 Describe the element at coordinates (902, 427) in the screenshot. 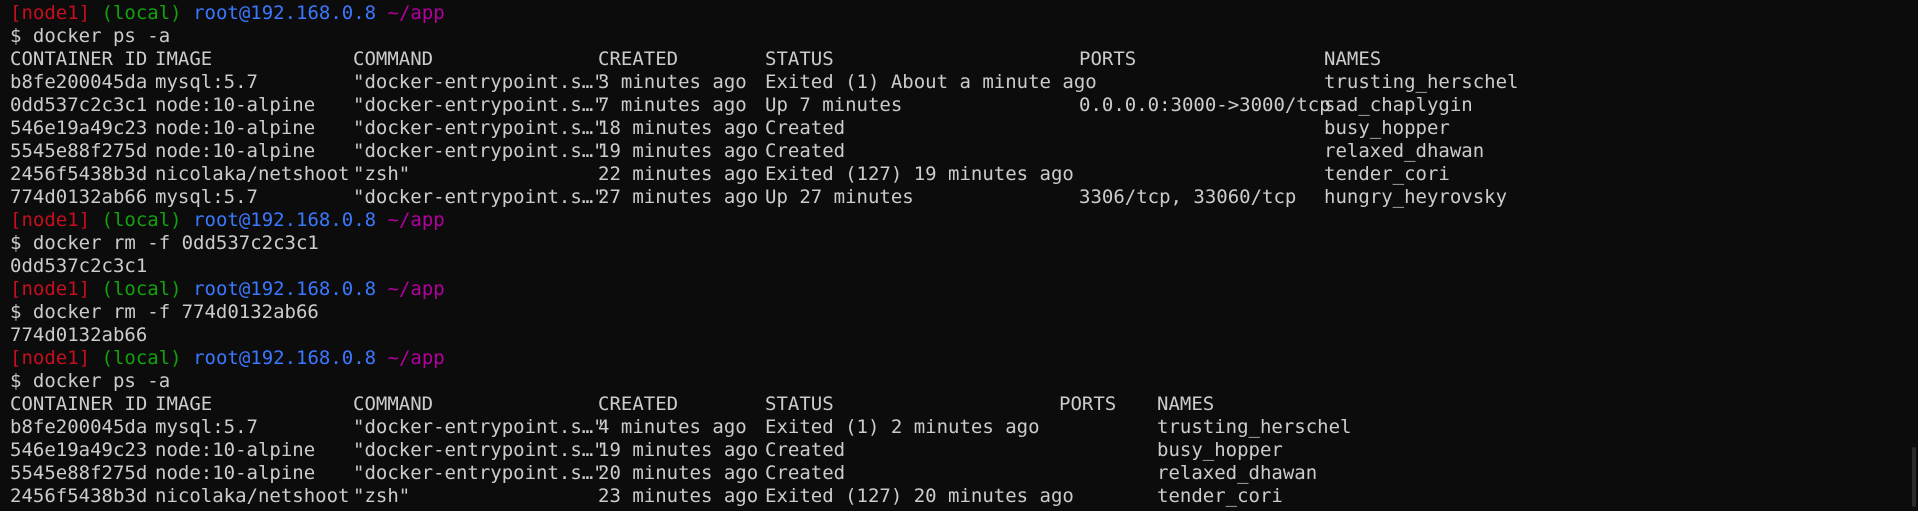

I see `table-cell: Exited (1) 2 minutes ago` at that location.